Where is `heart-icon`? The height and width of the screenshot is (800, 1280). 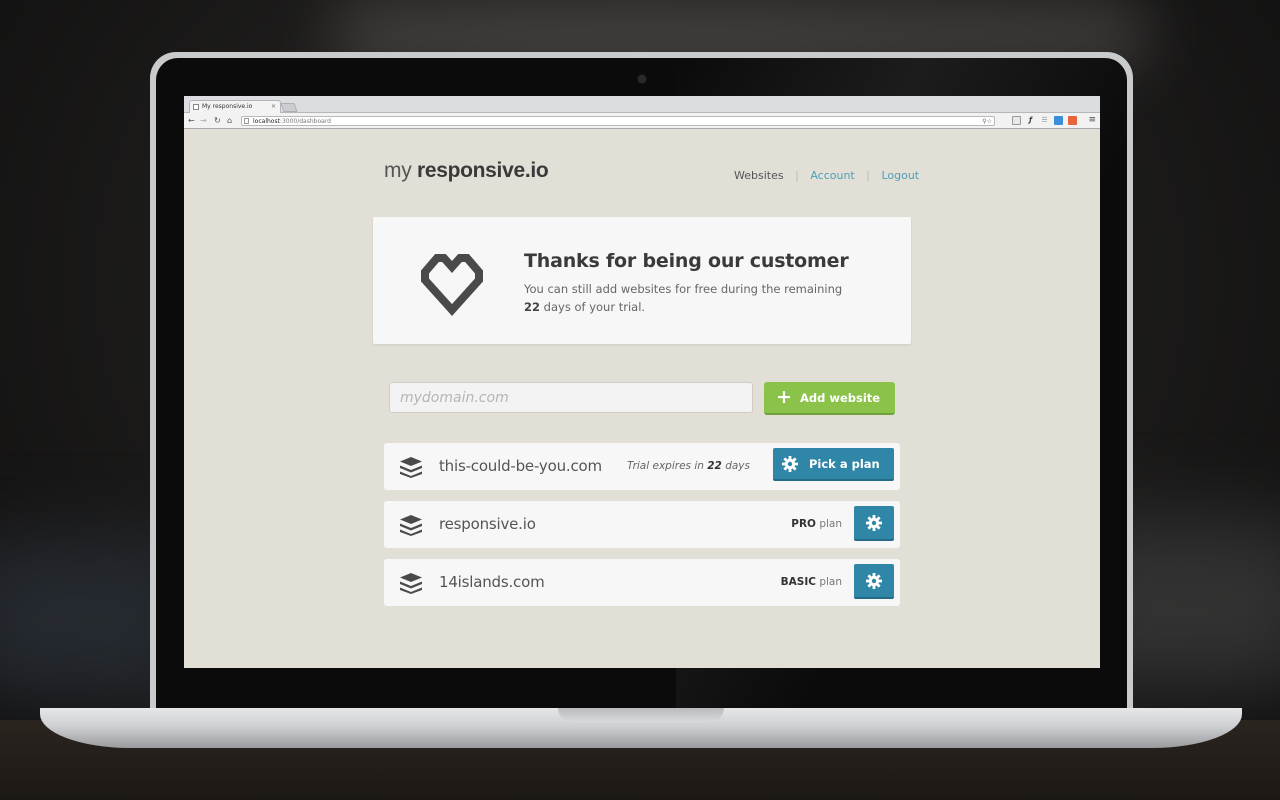
heart-icon is located at coordinates (452, 285).